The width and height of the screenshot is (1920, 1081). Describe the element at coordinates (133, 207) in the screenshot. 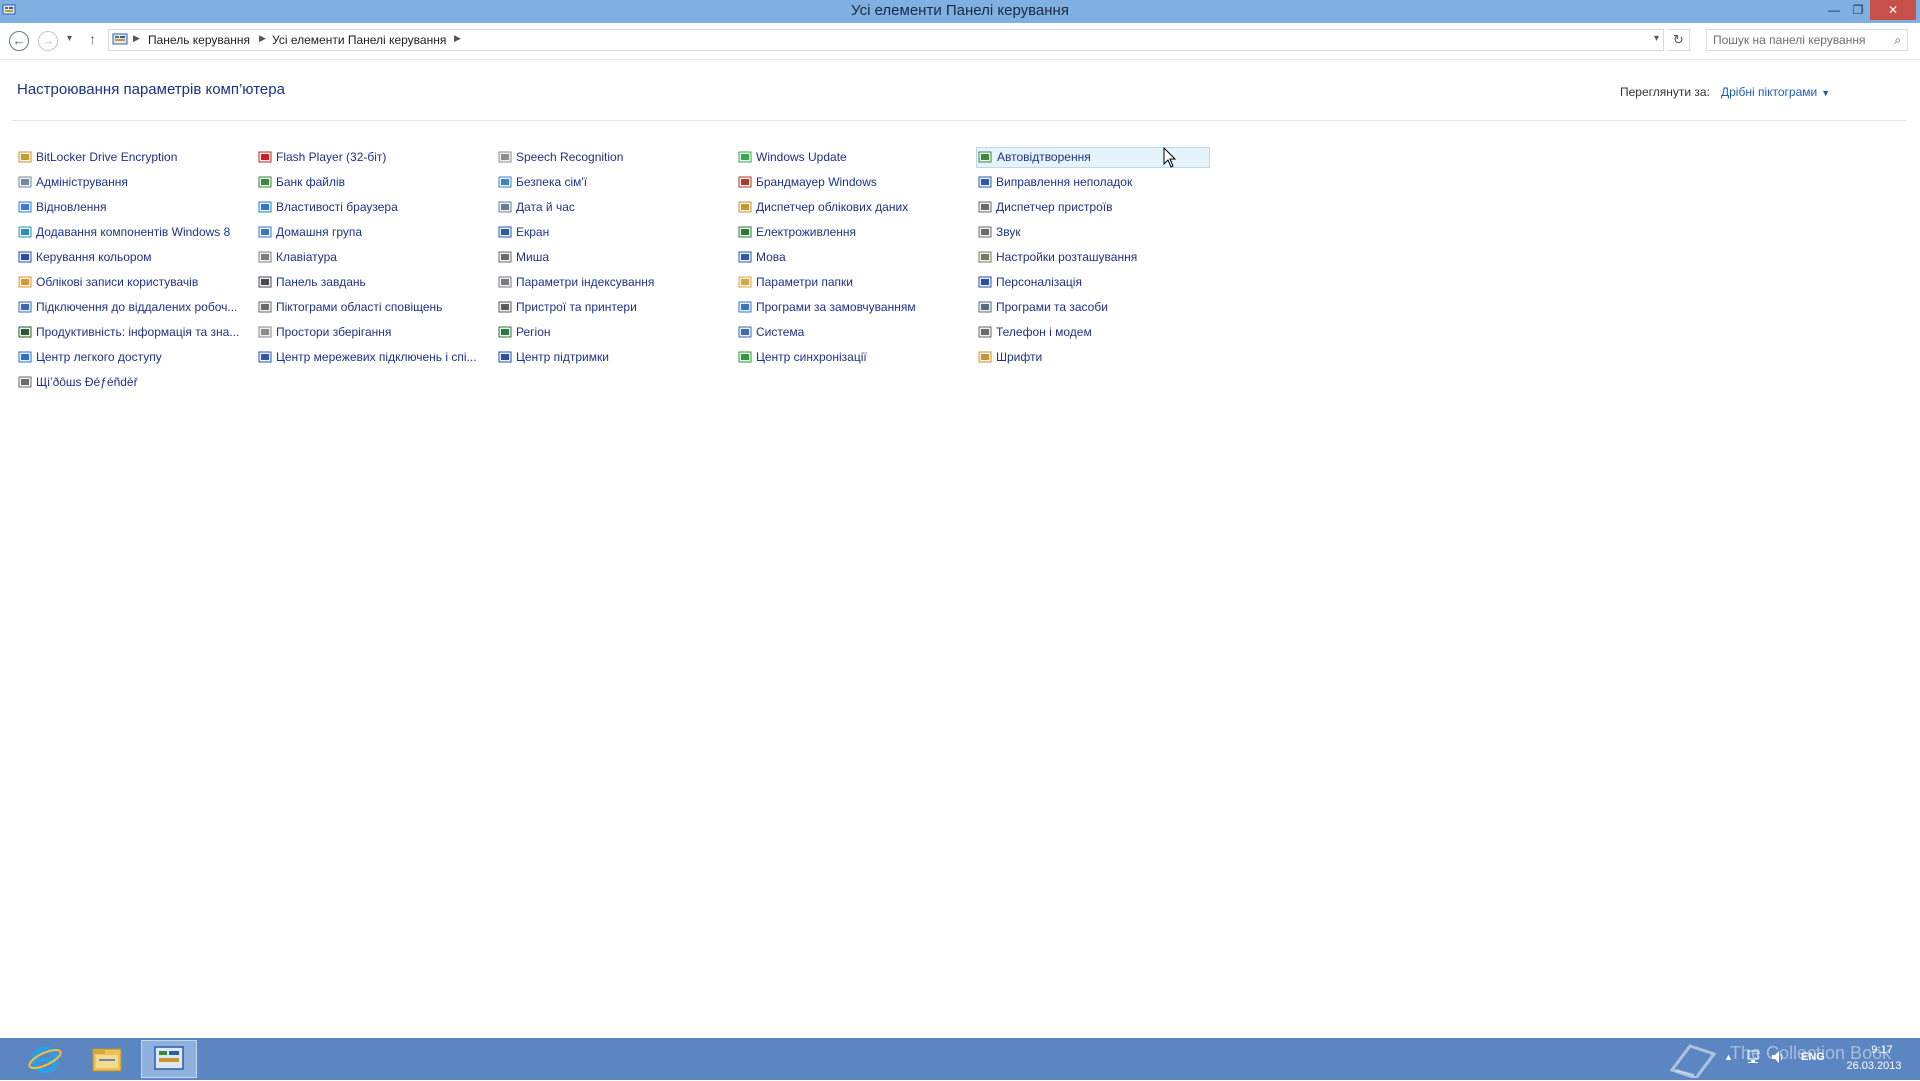

I see `control-panel-item: Відновлення` at that location.